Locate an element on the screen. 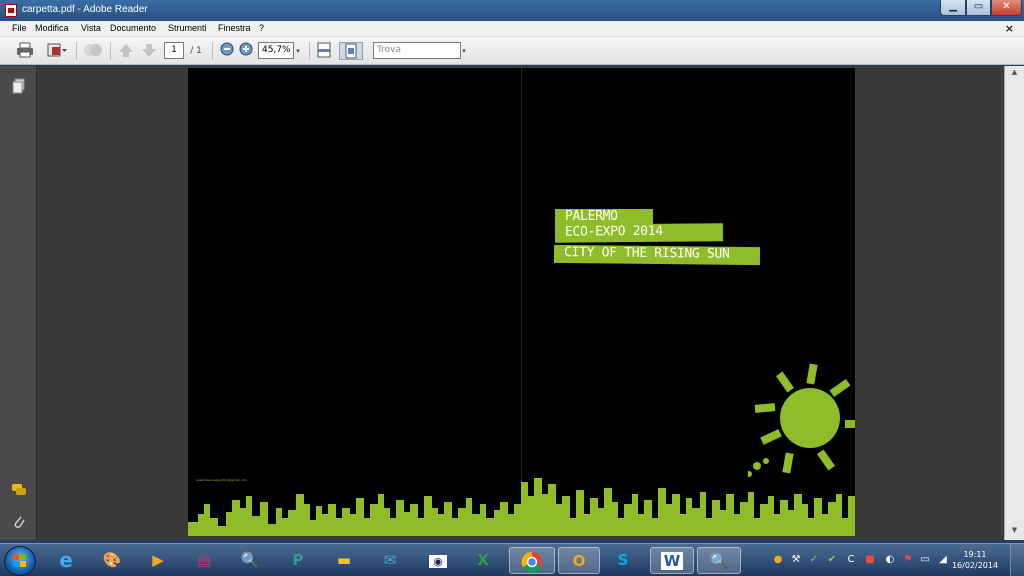 The image size is (1024, 576). banner-line-3: CITY OF THE RISING SUN is located at coordinates (657, 255).